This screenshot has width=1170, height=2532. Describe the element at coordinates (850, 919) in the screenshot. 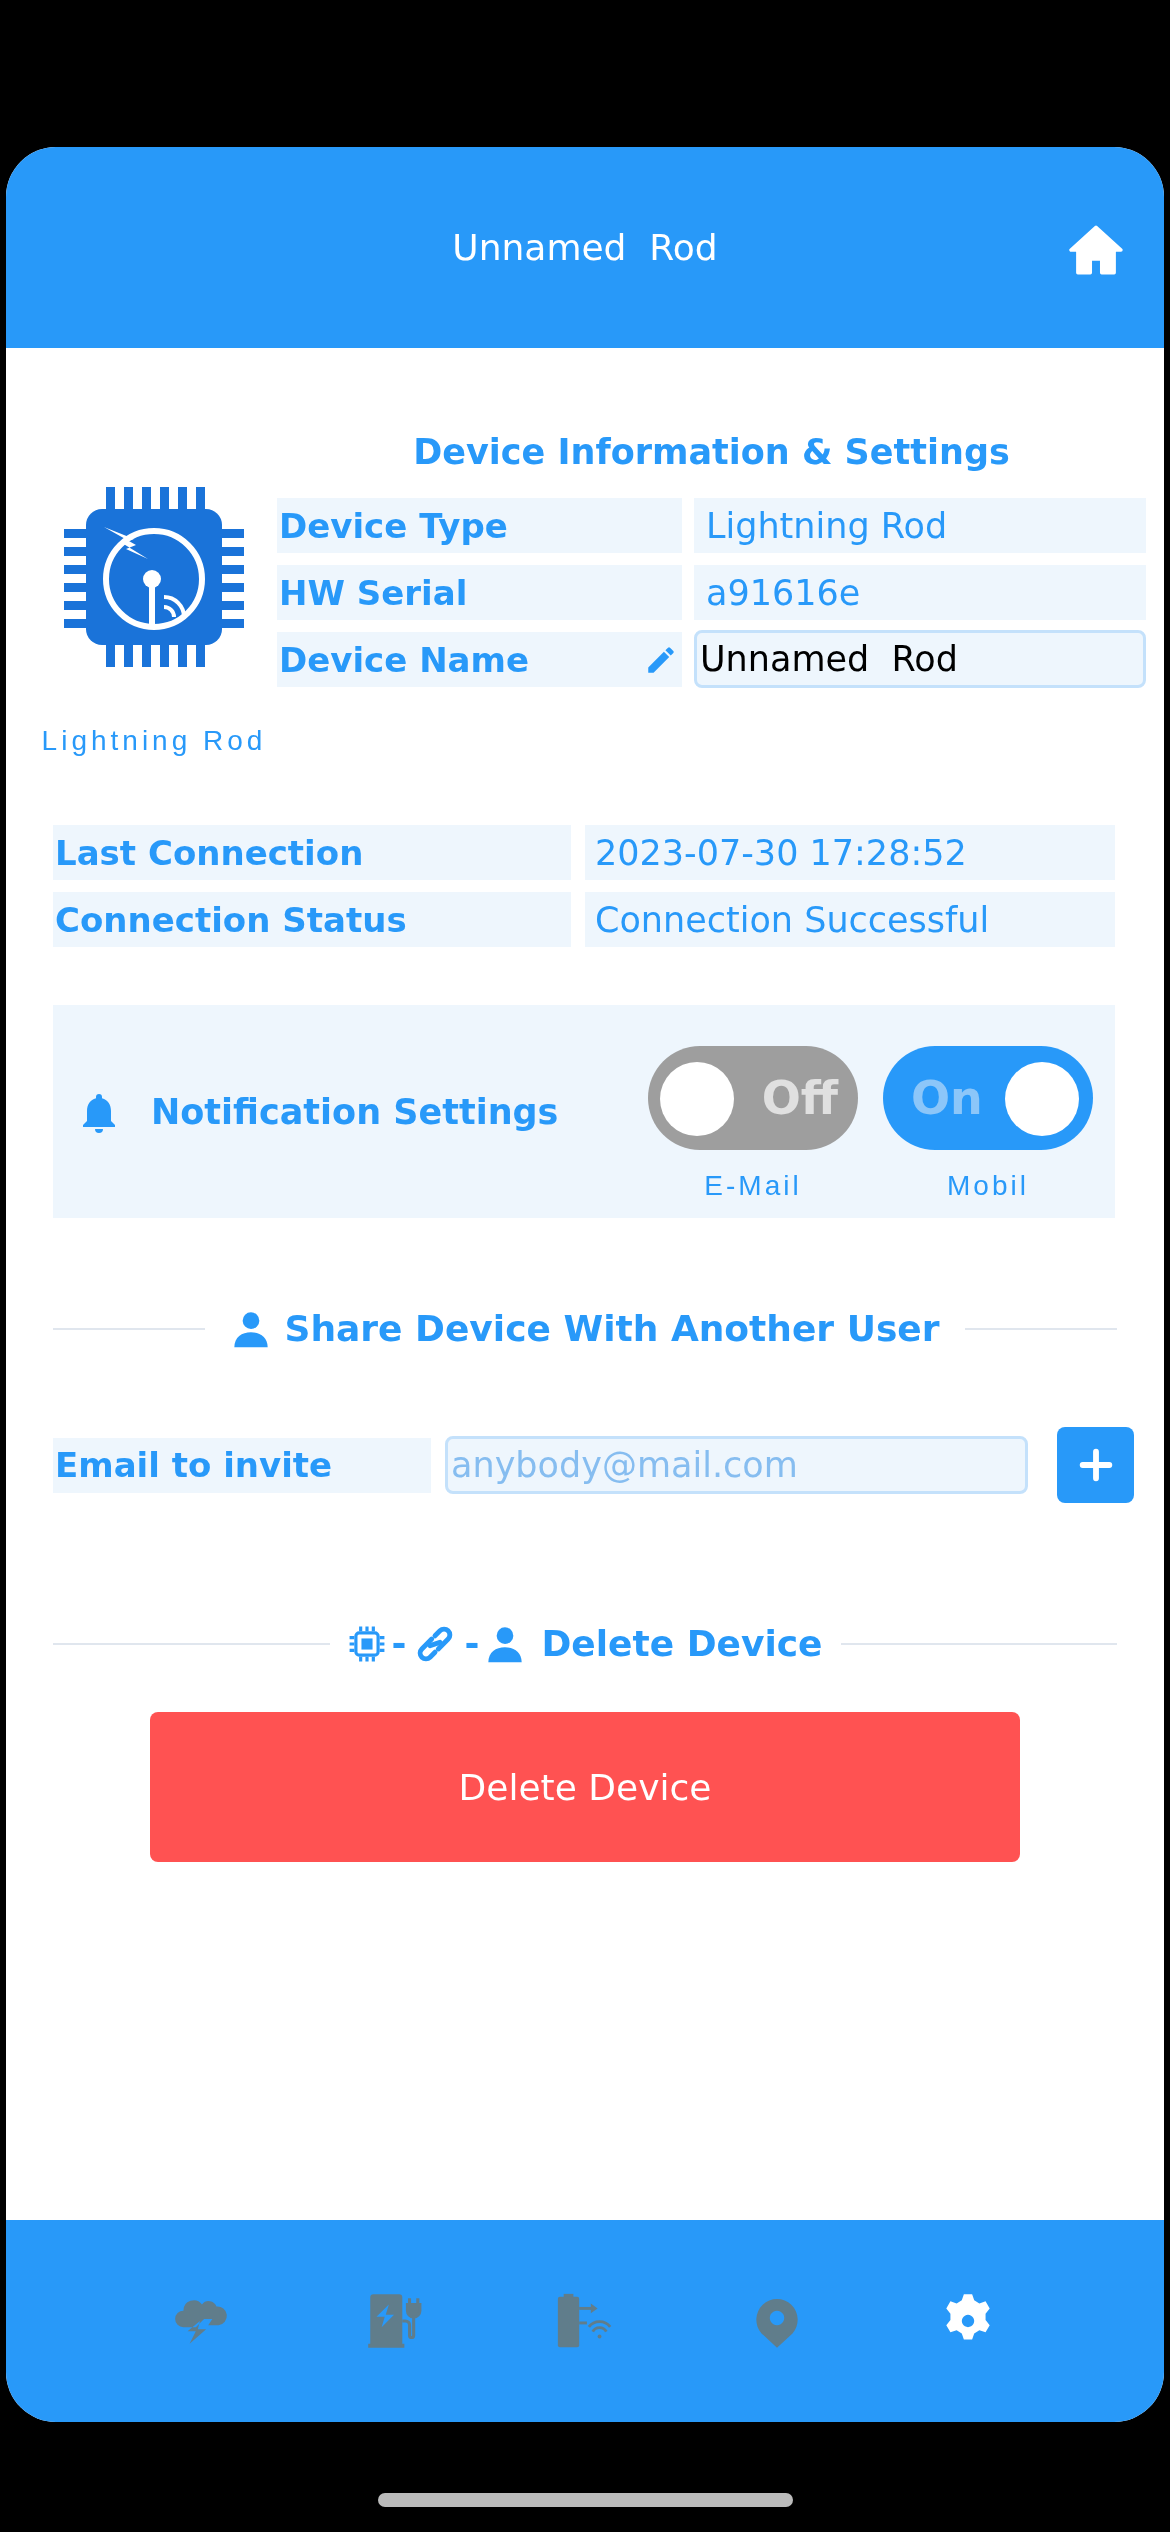

I see `value-cell: Connection Successful` at that location.